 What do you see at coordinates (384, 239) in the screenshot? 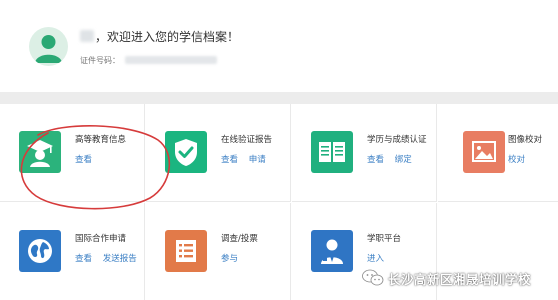
I see `service-title: 学职平台` at bounding box center [384, 239].